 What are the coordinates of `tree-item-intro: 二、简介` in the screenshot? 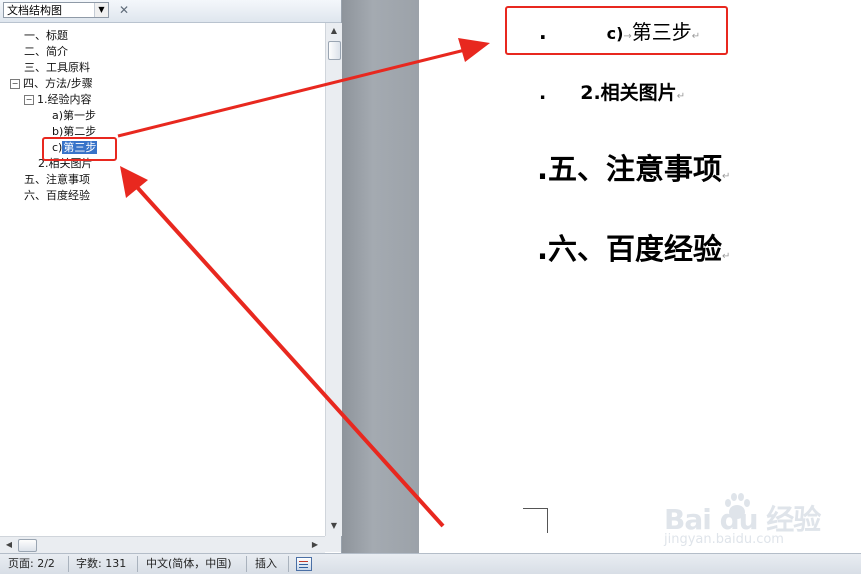 It's located at (46, 52).